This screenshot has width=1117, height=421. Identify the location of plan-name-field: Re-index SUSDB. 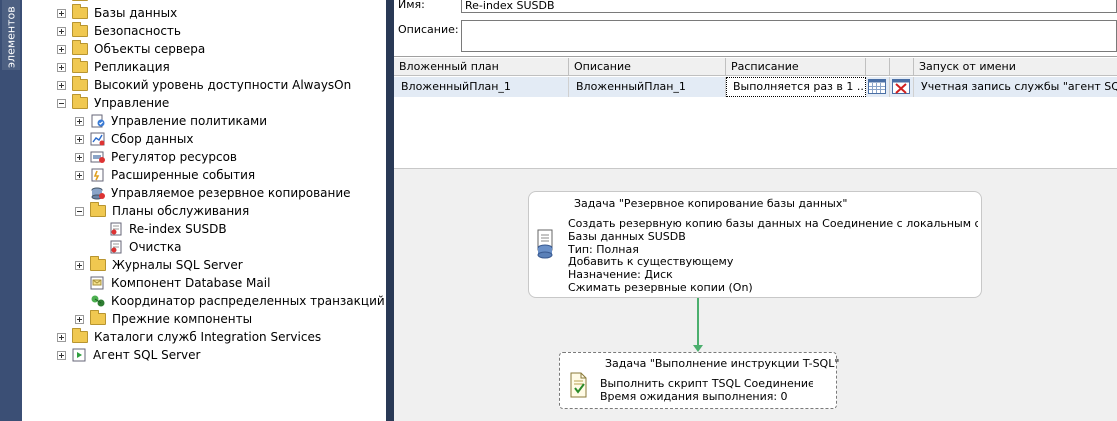
(789, 6).